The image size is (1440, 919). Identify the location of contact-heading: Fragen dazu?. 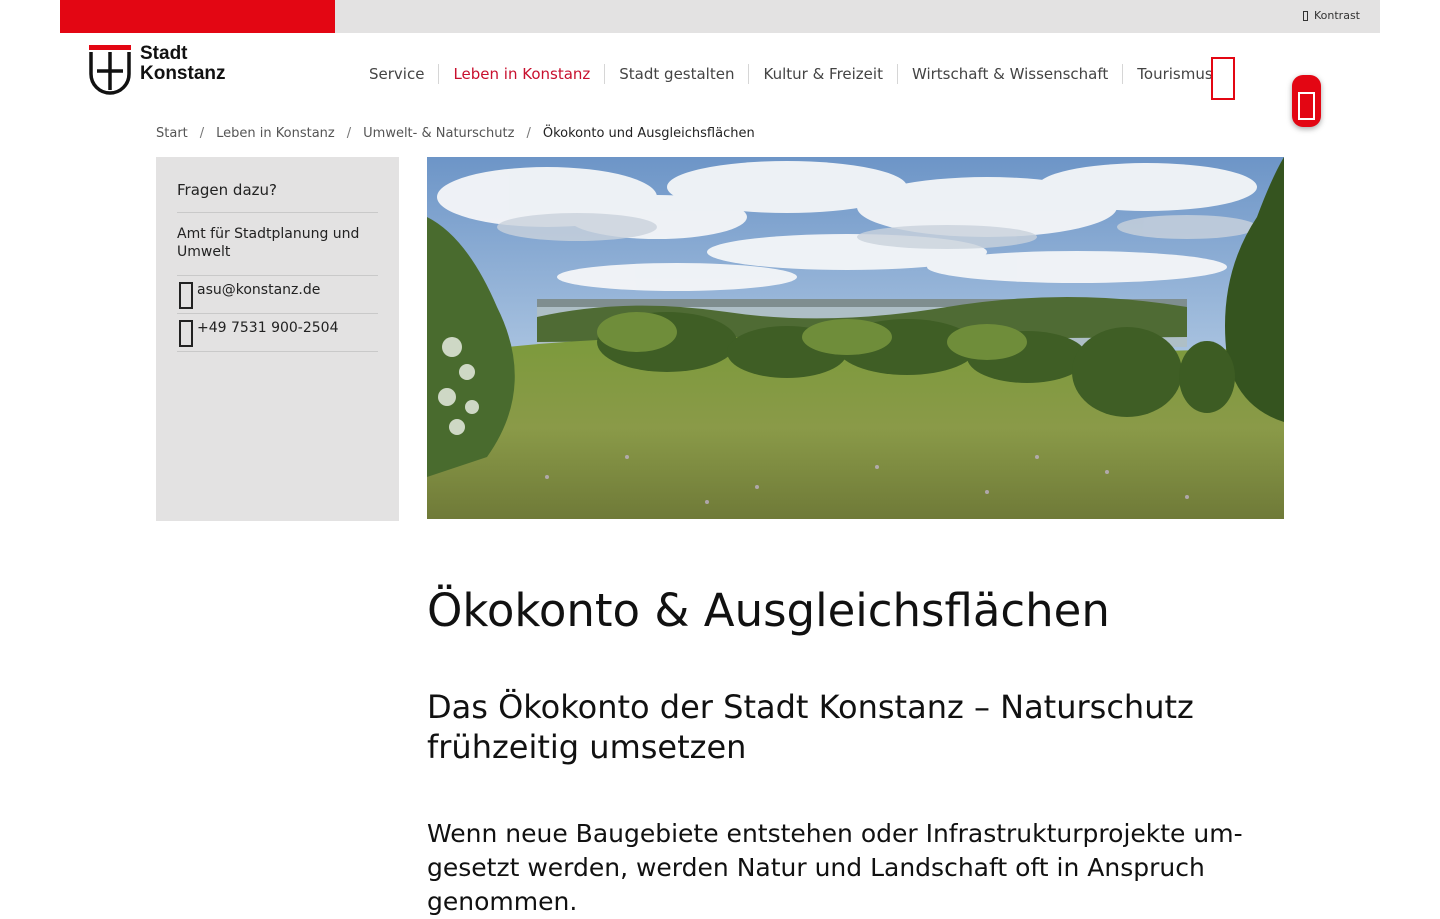
(277, 197).